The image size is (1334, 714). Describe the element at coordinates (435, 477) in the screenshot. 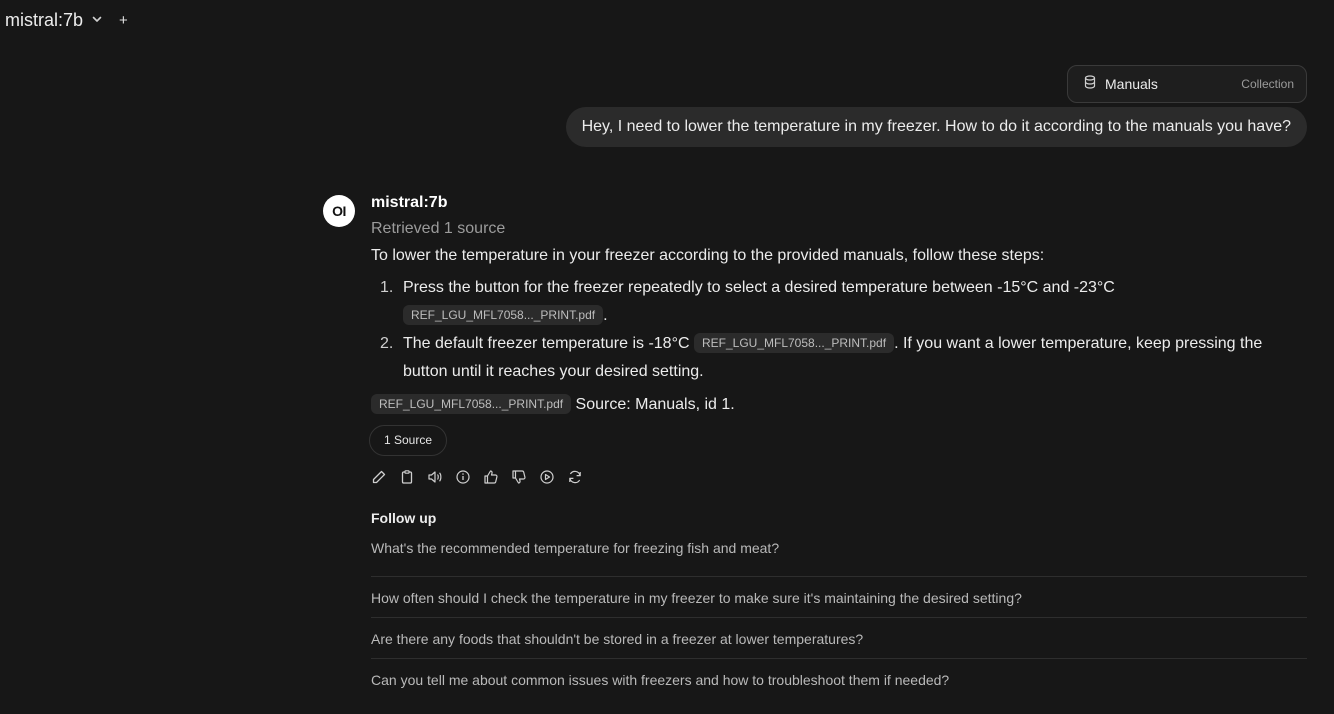

I see `read-aloud-icon` at that location.